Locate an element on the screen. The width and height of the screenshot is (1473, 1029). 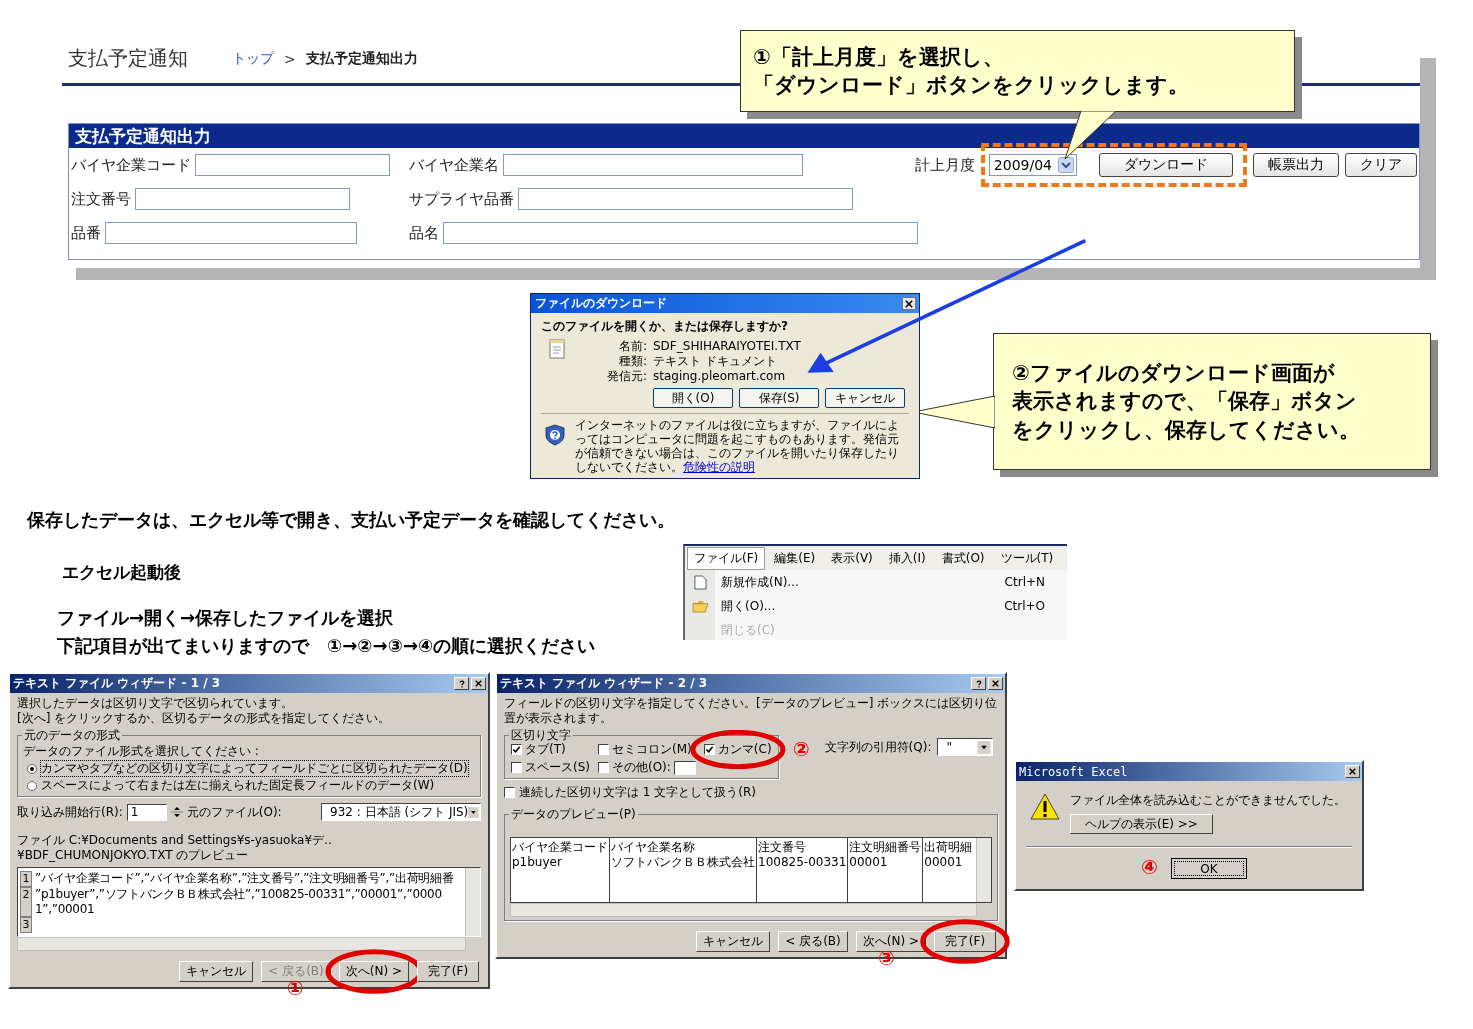
column-header: 注文番号 is located at coordinates (782, 847).